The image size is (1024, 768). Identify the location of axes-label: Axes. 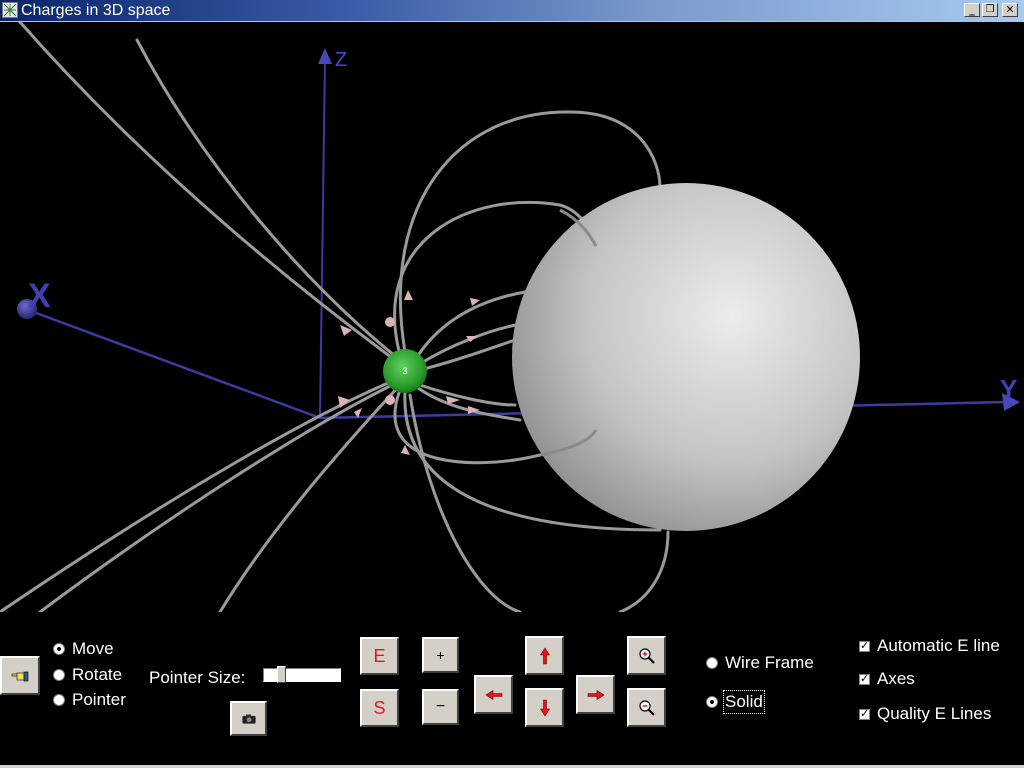
(896, 678).